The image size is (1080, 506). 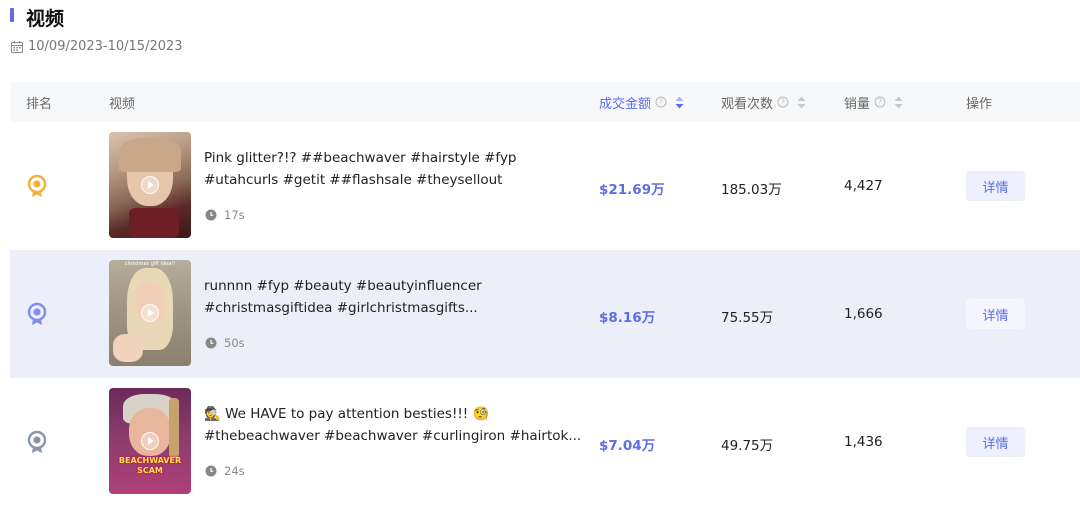 What do you see at coordinates (545, 102) in the screenshot?
I see `table-header: 排名 视频 成交金额 ? 观看次数 ? 销量 ? 操作` at bounding box center [545, 102].